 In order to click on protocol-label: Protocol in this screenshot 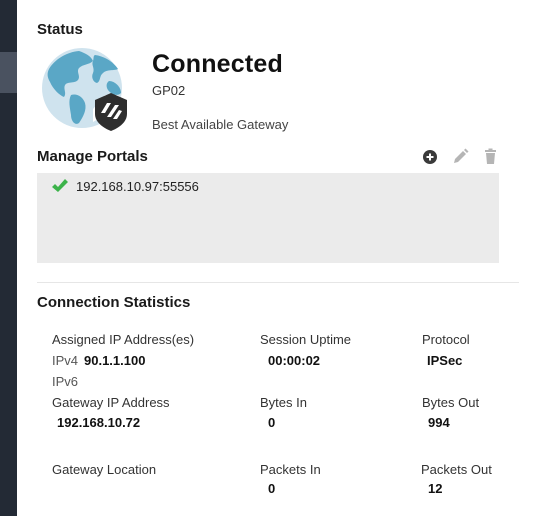, I will do `click(446, 339)`.